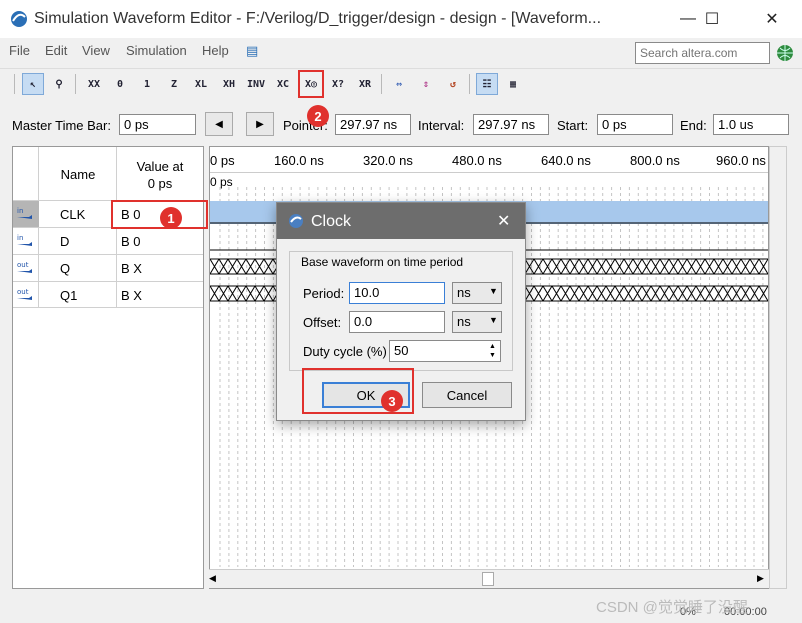 This screenshot has width=802, height=623. Describe the element at coordinates (69, 295) in the screenshot. I see `signal-name: Q1` at that location.